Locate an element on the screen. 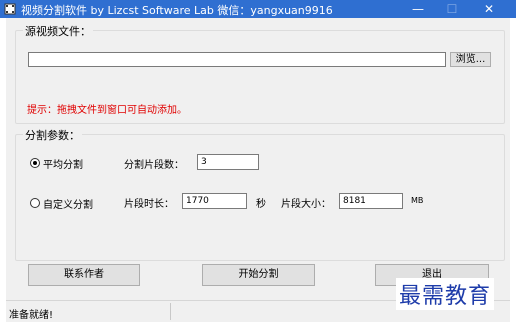 The height and width of the screenshot is (323, 516). segment-size-label: 片段大小： is located at coordinates (306, 204).